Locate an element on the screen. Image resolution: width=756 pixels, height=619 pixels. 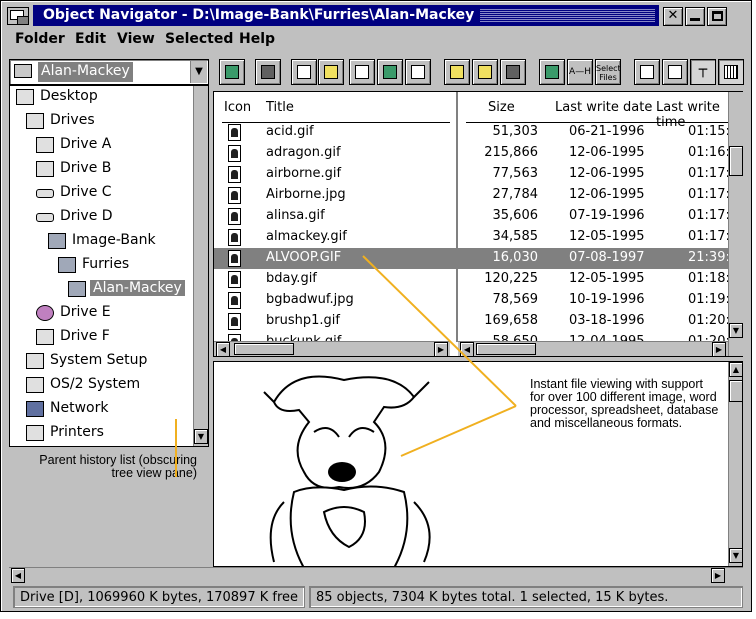
large-icons-button is located at coordinates (647, 72).